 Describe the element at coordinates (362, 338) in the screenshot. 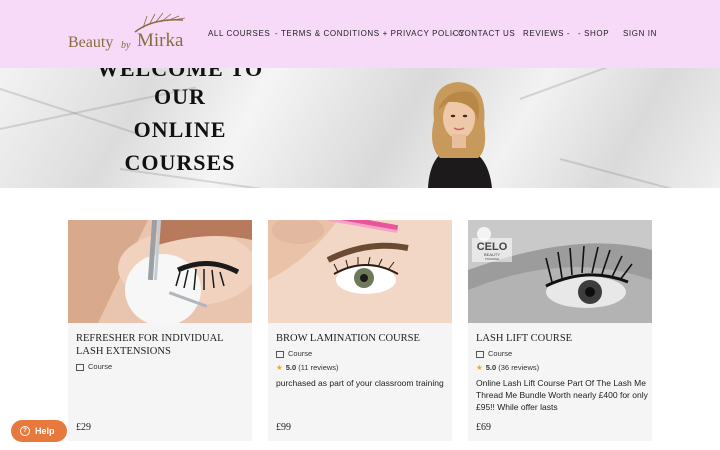

I see `course-title: BROW LAMINATION COURSE` at that location.